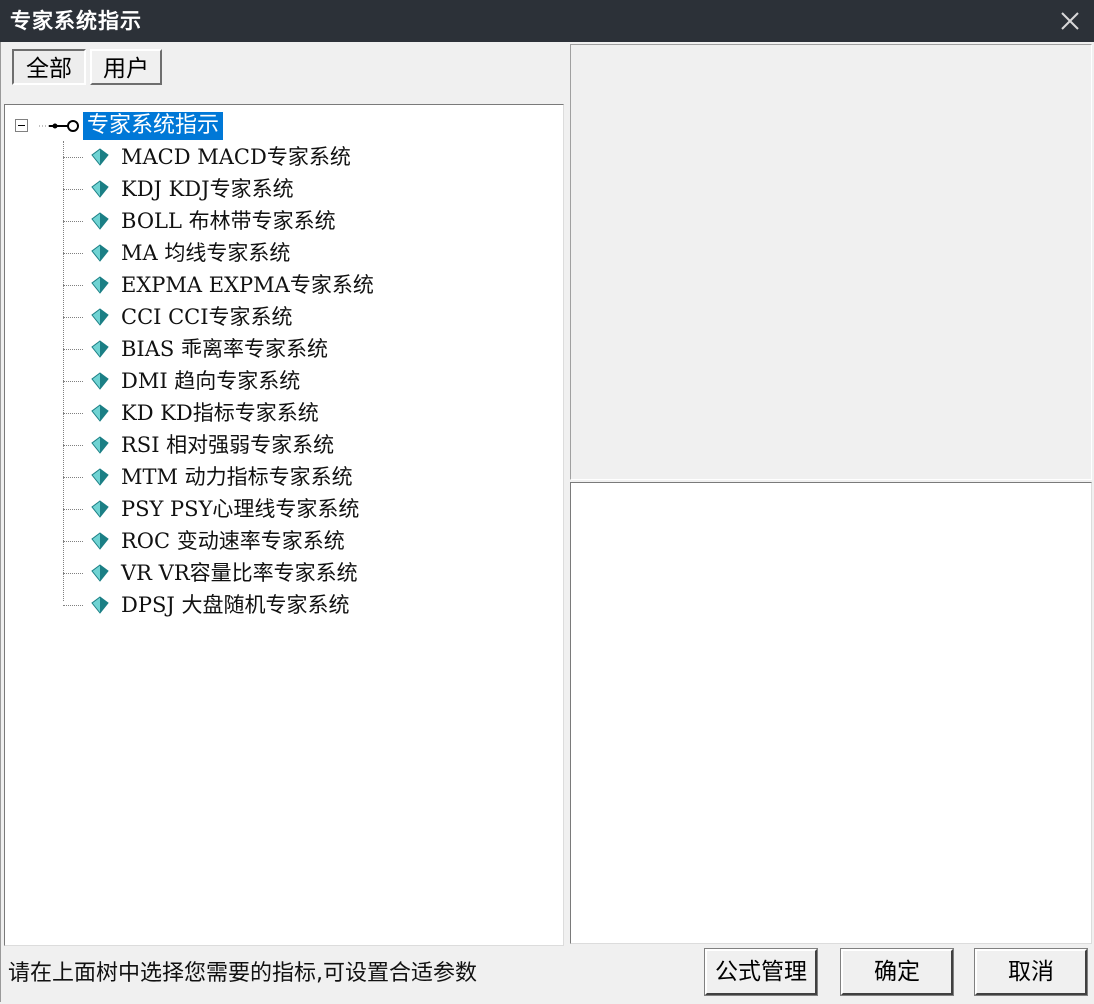 This screenshot has width=1094, height=1004. What do you see at coordinates (59, 126) in the screenshot?
I see `key-link-icon` at bounding box center [59, 126].